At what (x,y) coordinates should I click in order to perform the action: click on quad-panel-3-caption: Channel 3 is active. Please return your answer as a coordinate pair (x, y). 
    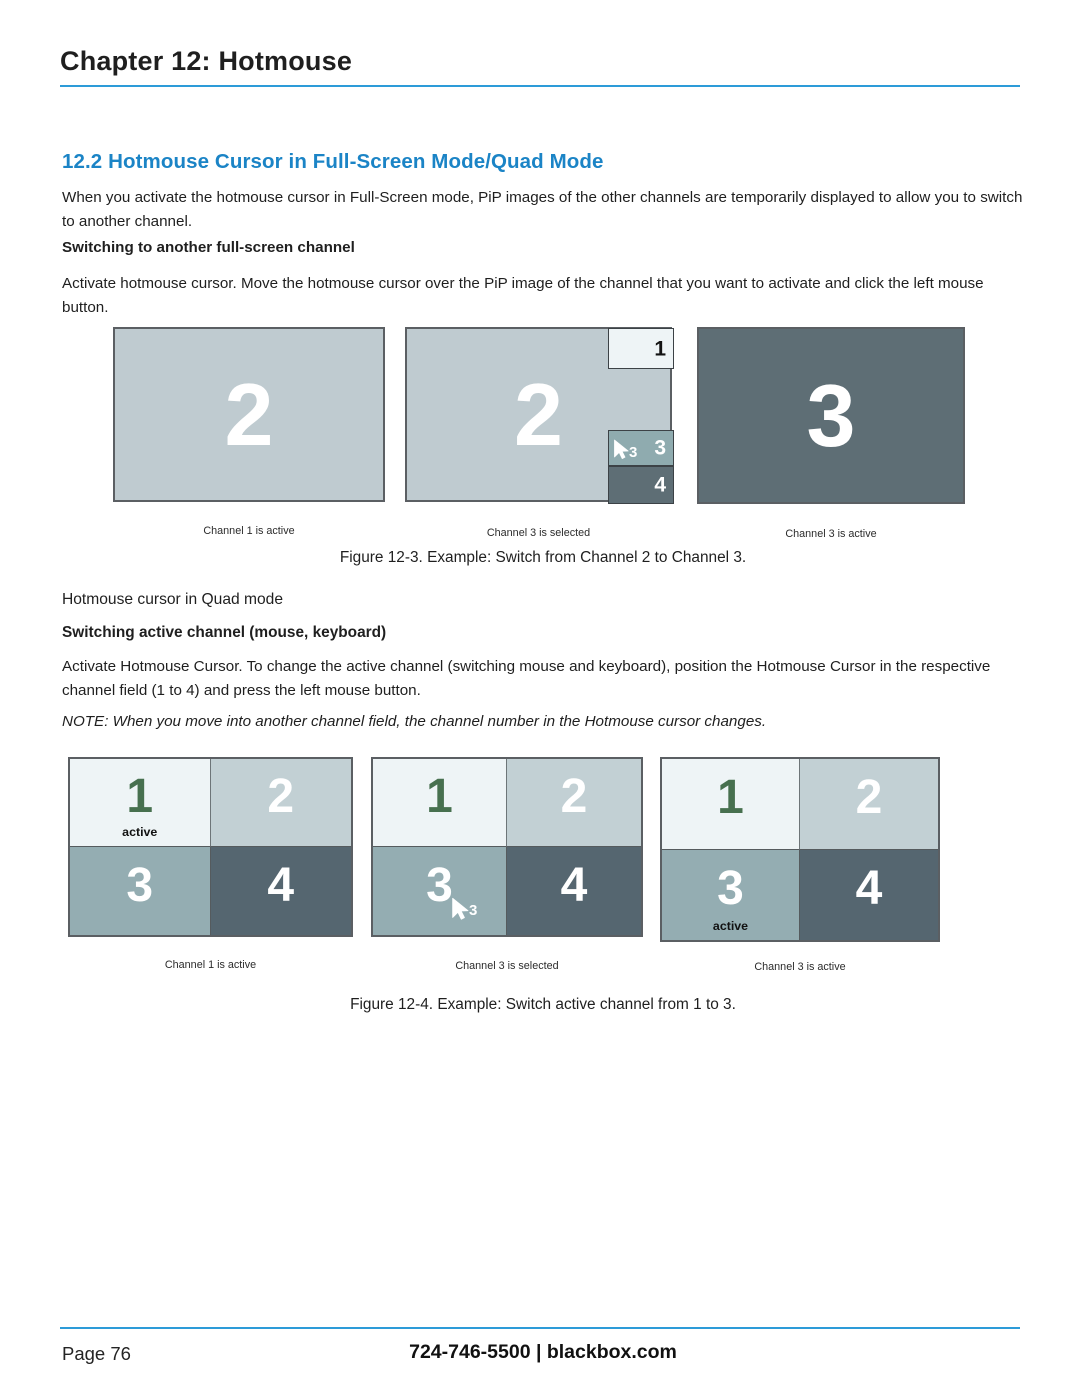
    Looking at the image, I should click on (800, 967).